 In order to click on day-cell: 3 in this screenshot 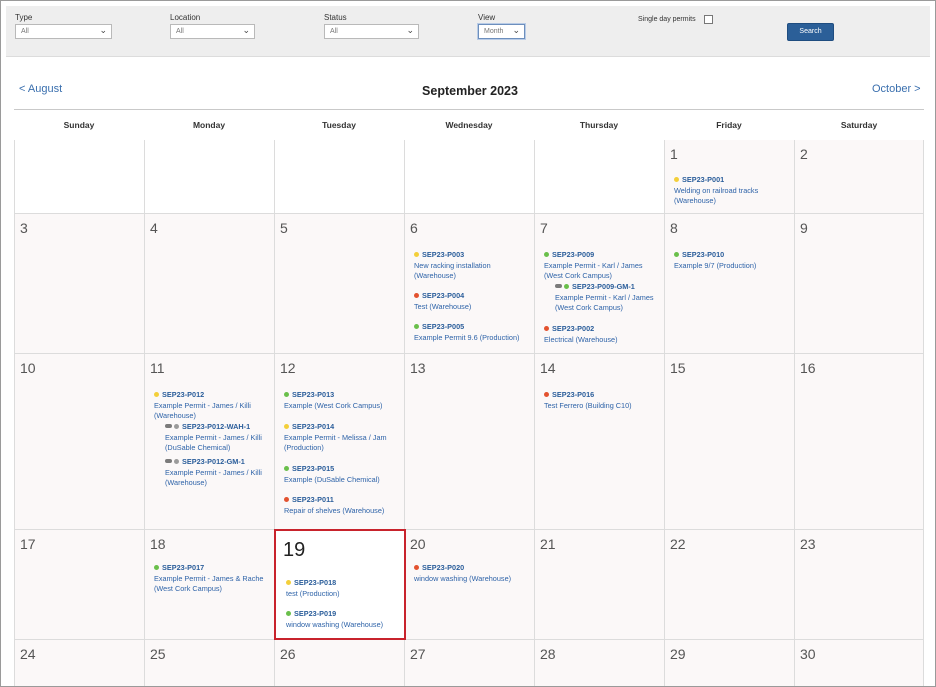, I will do `click(79, 283)`.